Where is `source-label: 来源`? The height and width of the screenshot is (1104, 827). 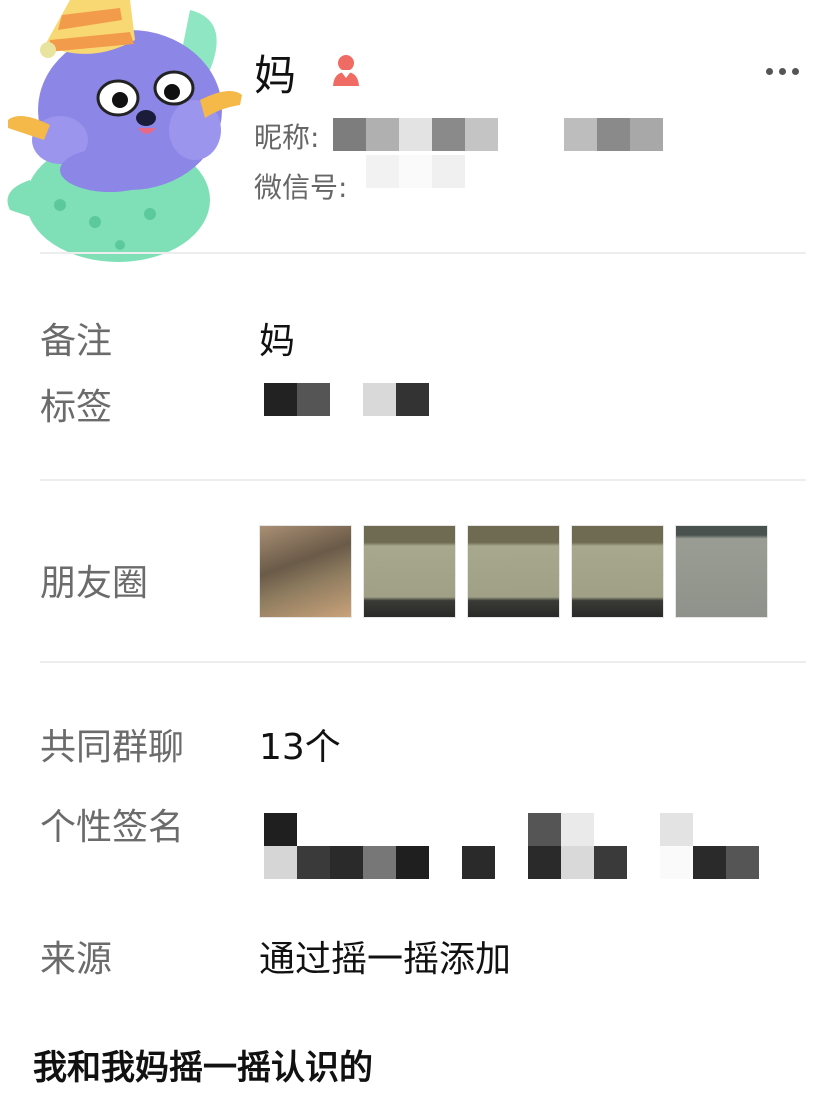
source-label: 来源 is located at coordinates (76, 959).